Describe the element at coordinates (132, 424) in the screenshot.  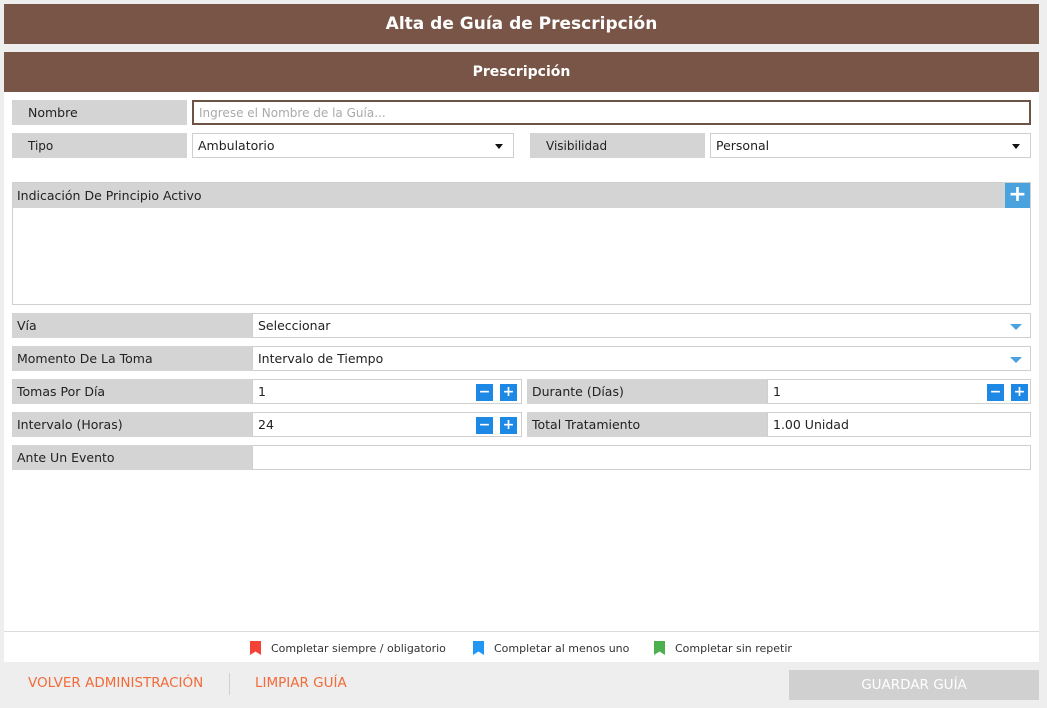
I see `intervalo-label: Intervalo (Horas)` at that location.